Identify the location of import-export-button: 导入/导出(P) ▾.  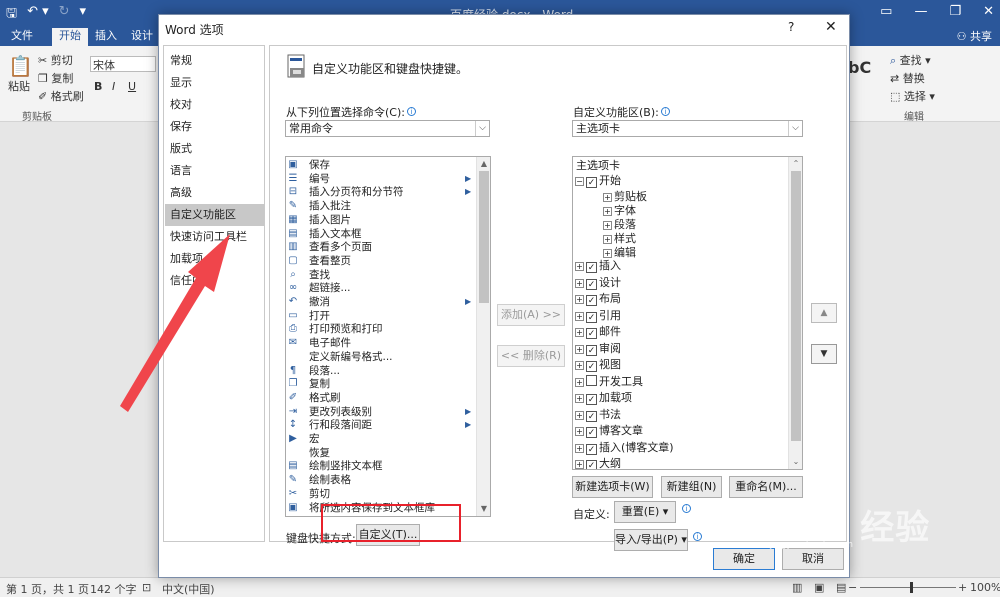
(651, 540).